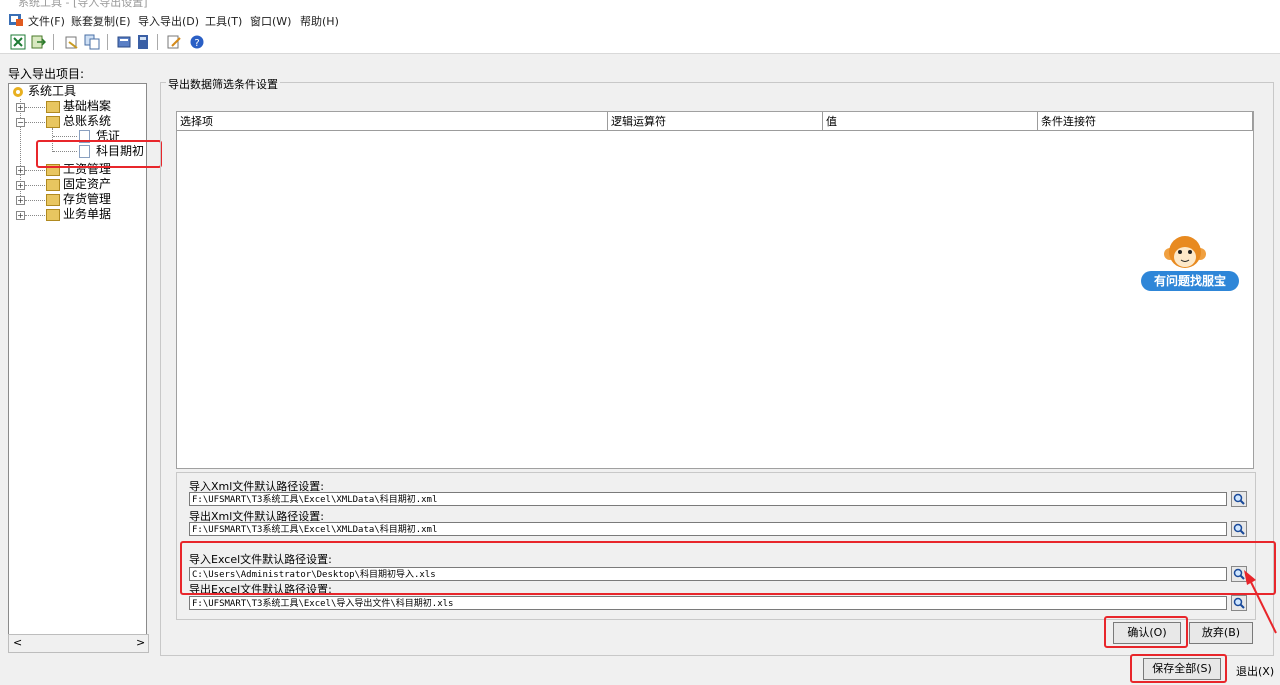 This screenshot has width=1280, height=685. What do you see at coordinates (223, 84) in the screenshot?
I see `filter-group-title: 导出数据筛选条件设置` at bounding box center [223, 84].